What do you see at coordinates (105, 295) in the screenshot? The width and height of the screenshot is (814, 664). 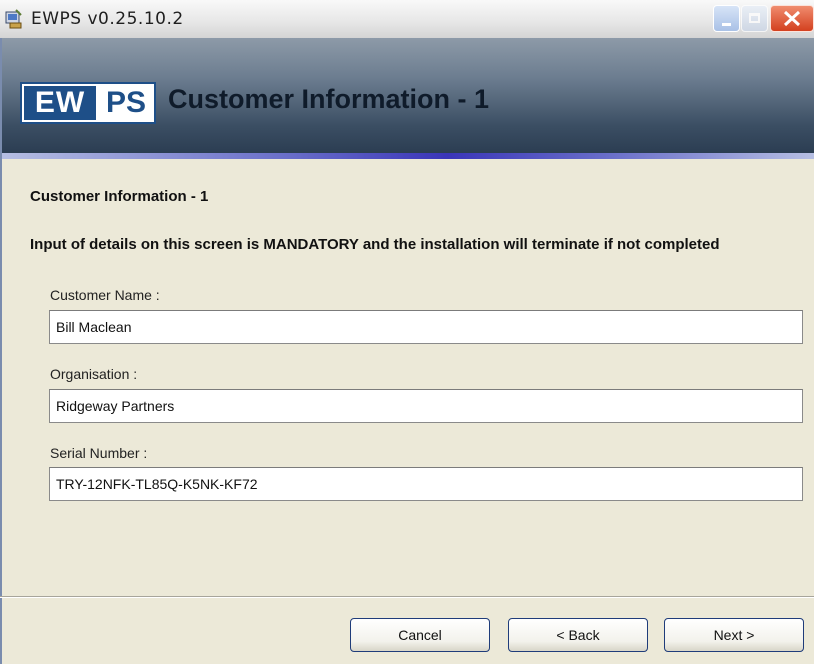 I see `customer-name-label: Customer Name :` at bounding box center [105, 295].